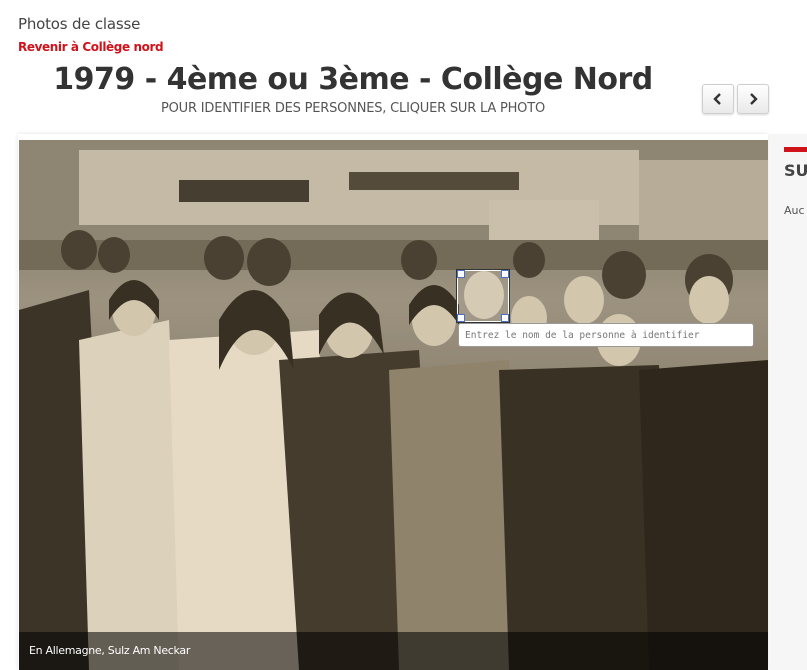 The image size is (807, 670). What do you see at coordinates (461, 318) in the screenshot?
I see `resize-handle-bottom-left` at bounding box center [461, 318].